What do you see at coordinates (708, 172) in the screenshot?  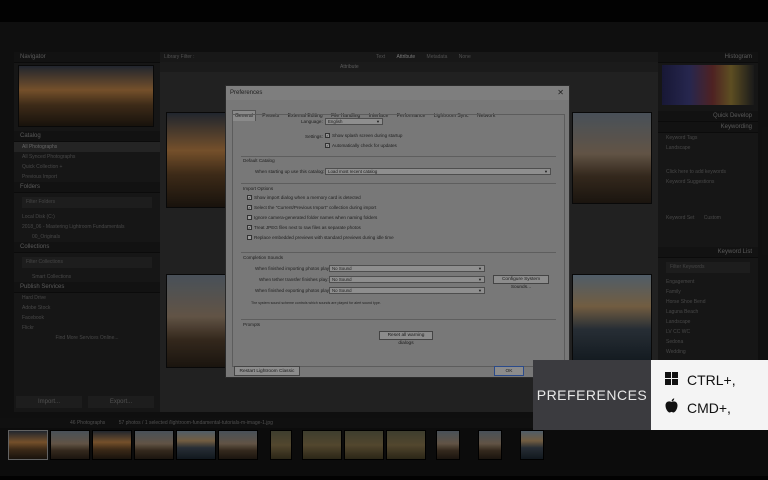 I see `click-to-add-keywords: Click here to add keywords` at bounding box center [708, 172].